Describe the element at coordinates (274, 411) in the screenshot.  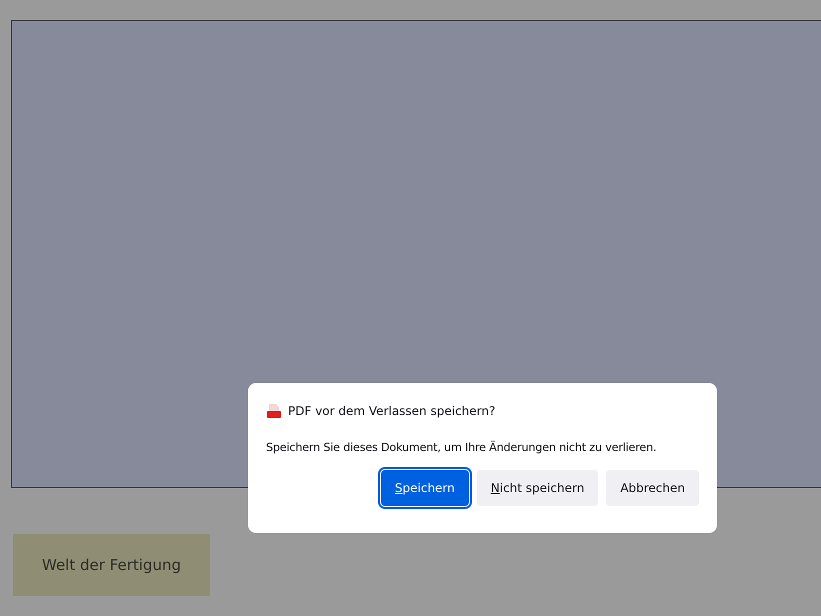
I see `pdf-file-icon` at that location.